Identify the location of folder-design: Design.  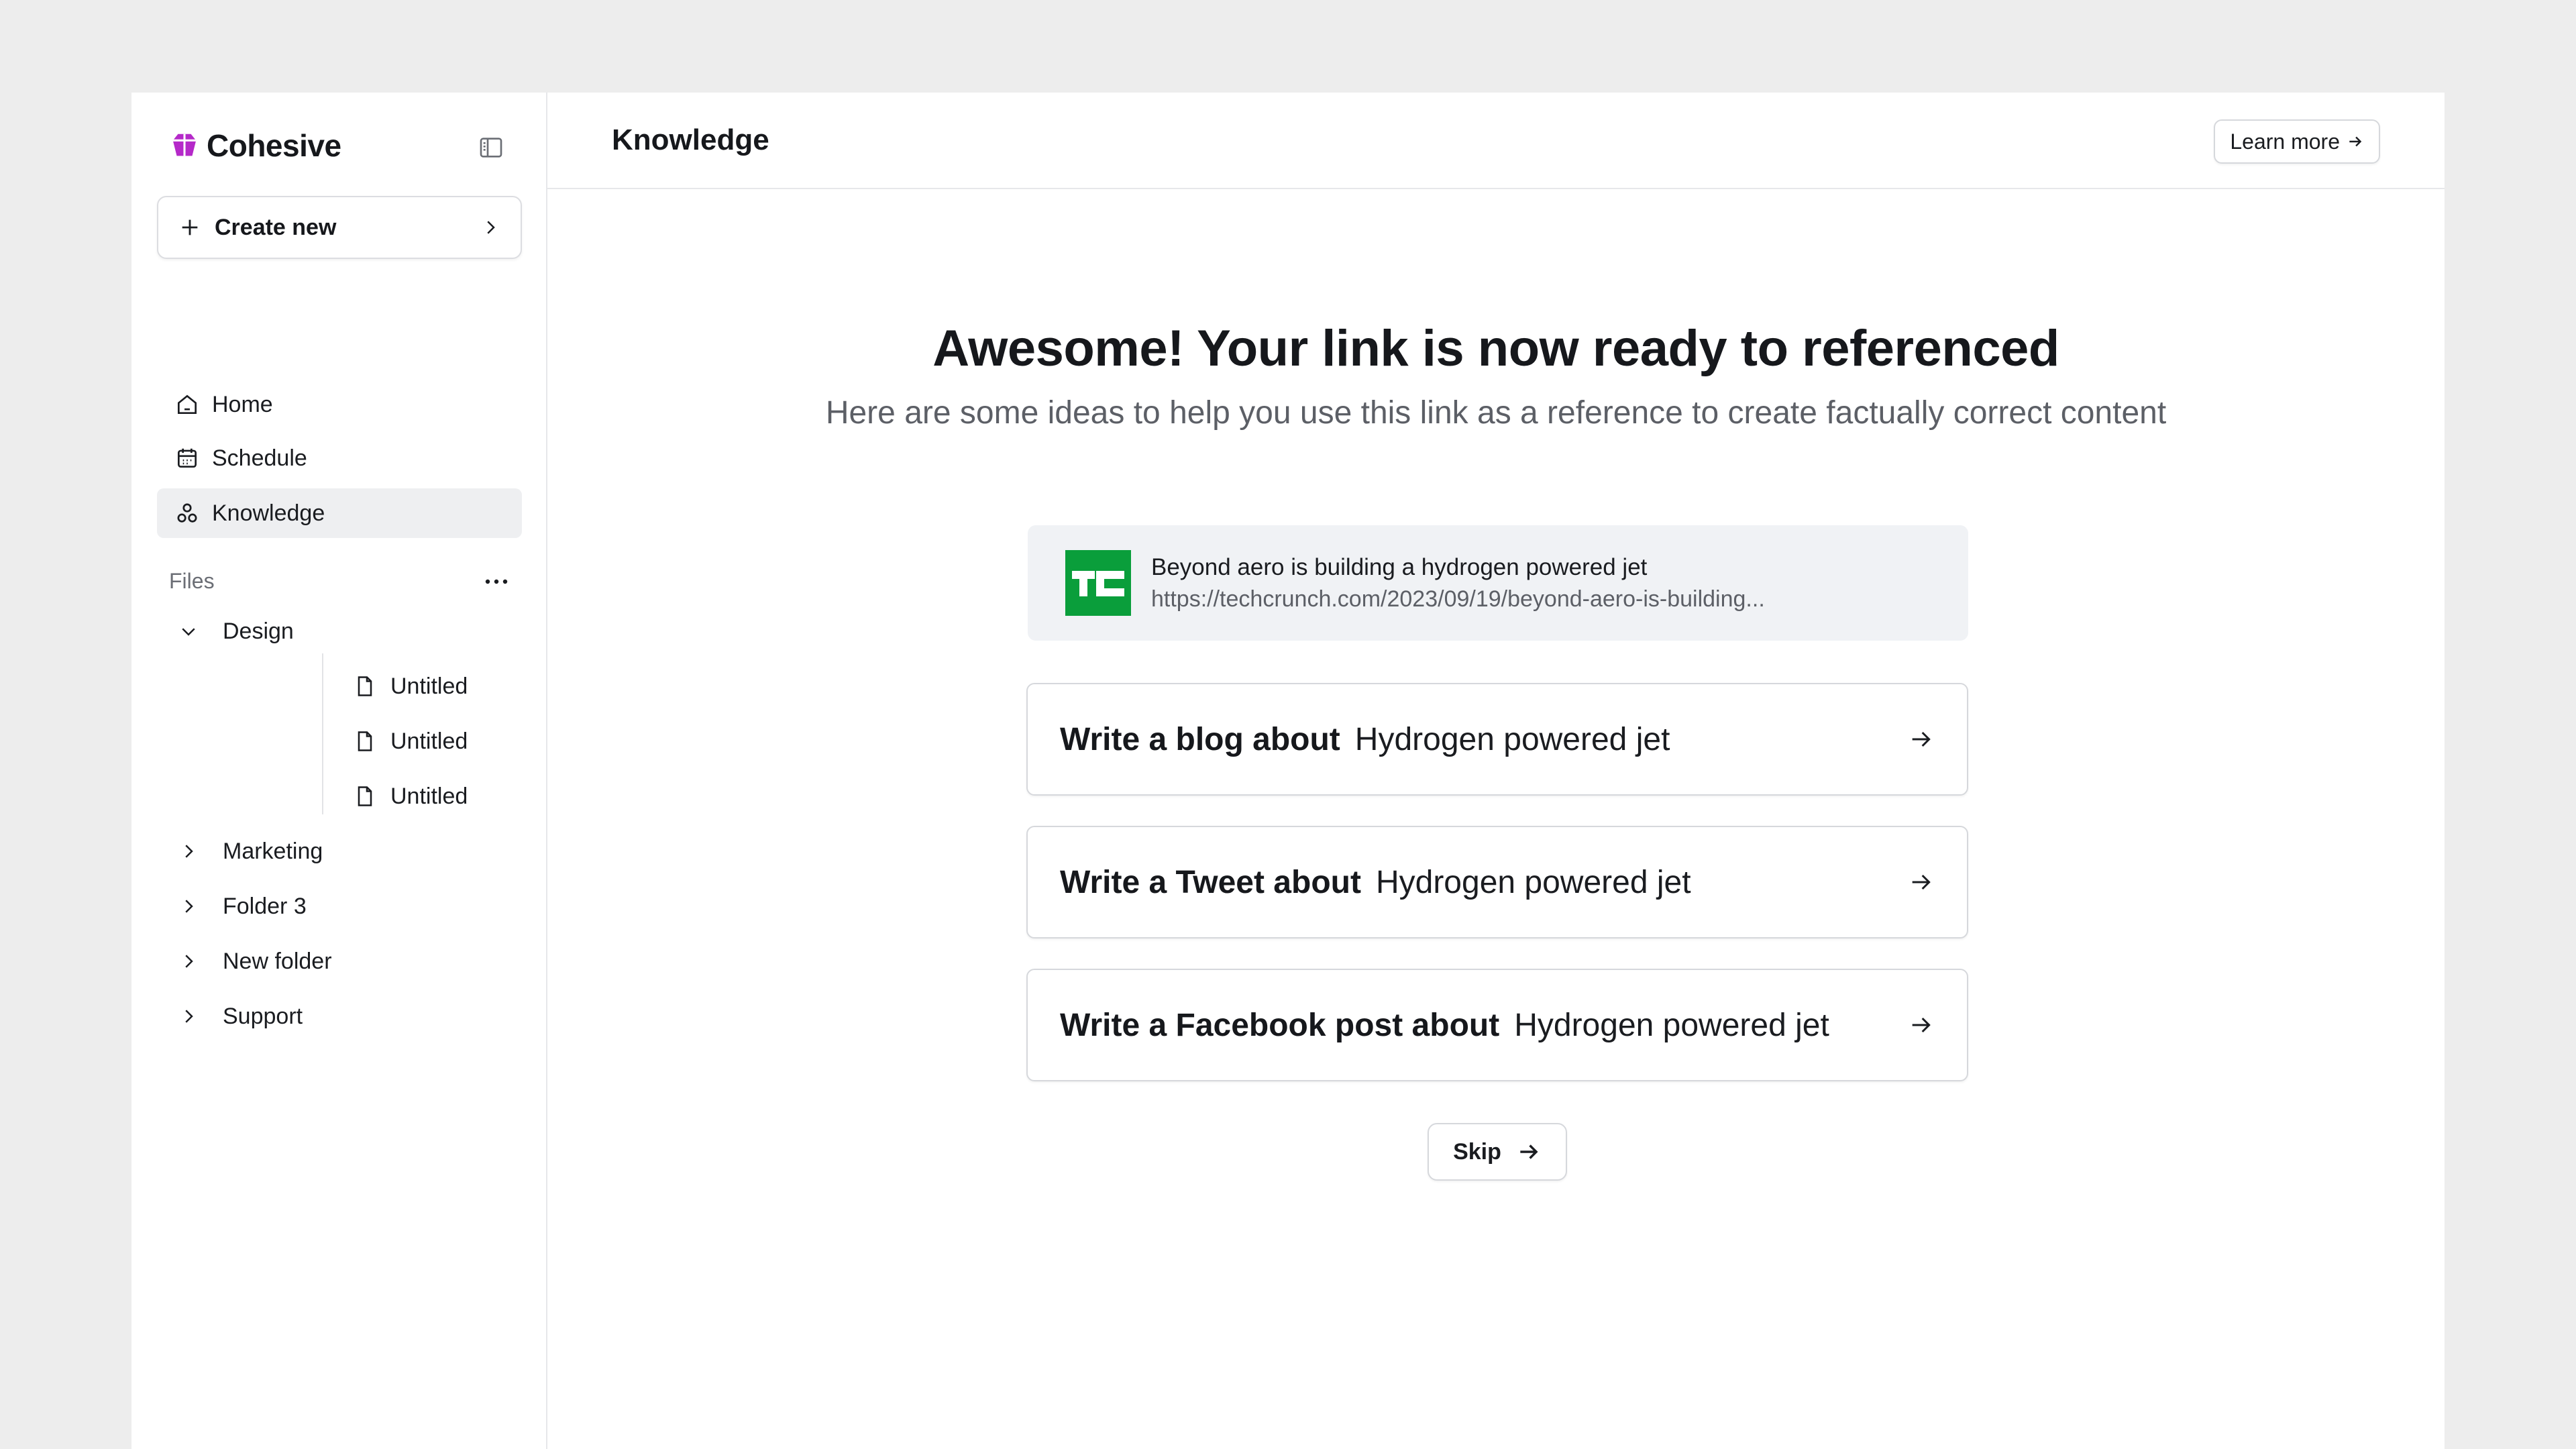
(236, 631).